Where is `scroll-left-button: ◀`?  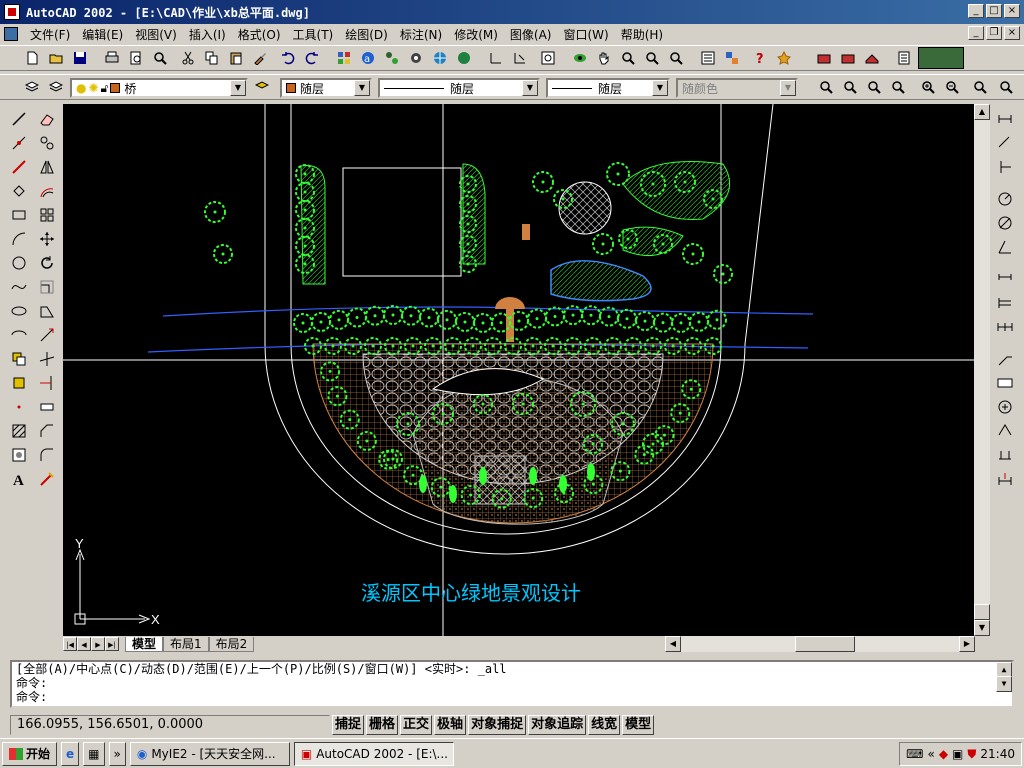
scroll-left-button: ◀ is located at coordinates (673, 644).